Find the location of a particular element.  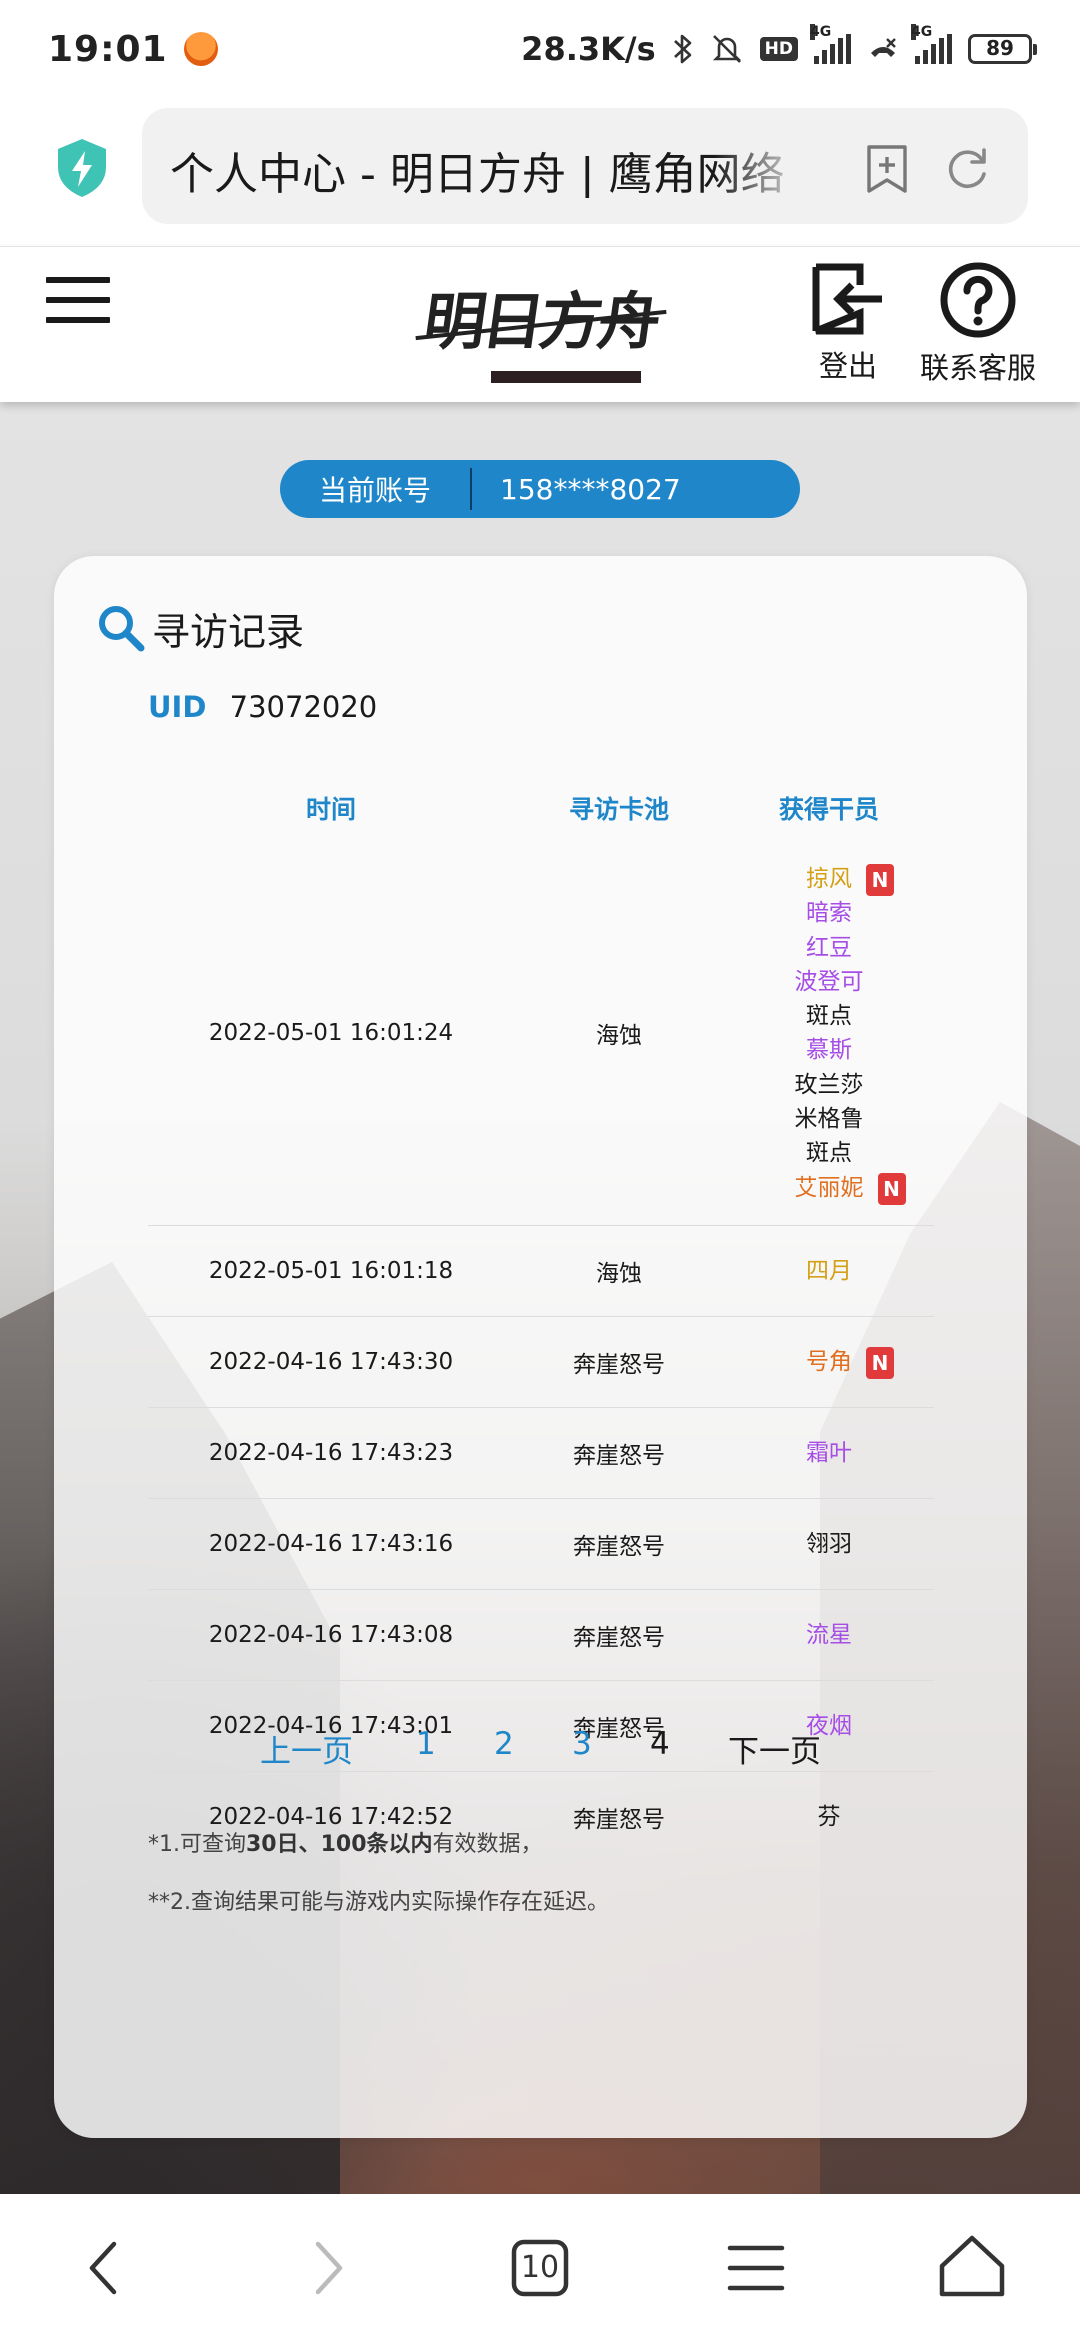

logout-button: 登出 is located at coordinates (848, 323).